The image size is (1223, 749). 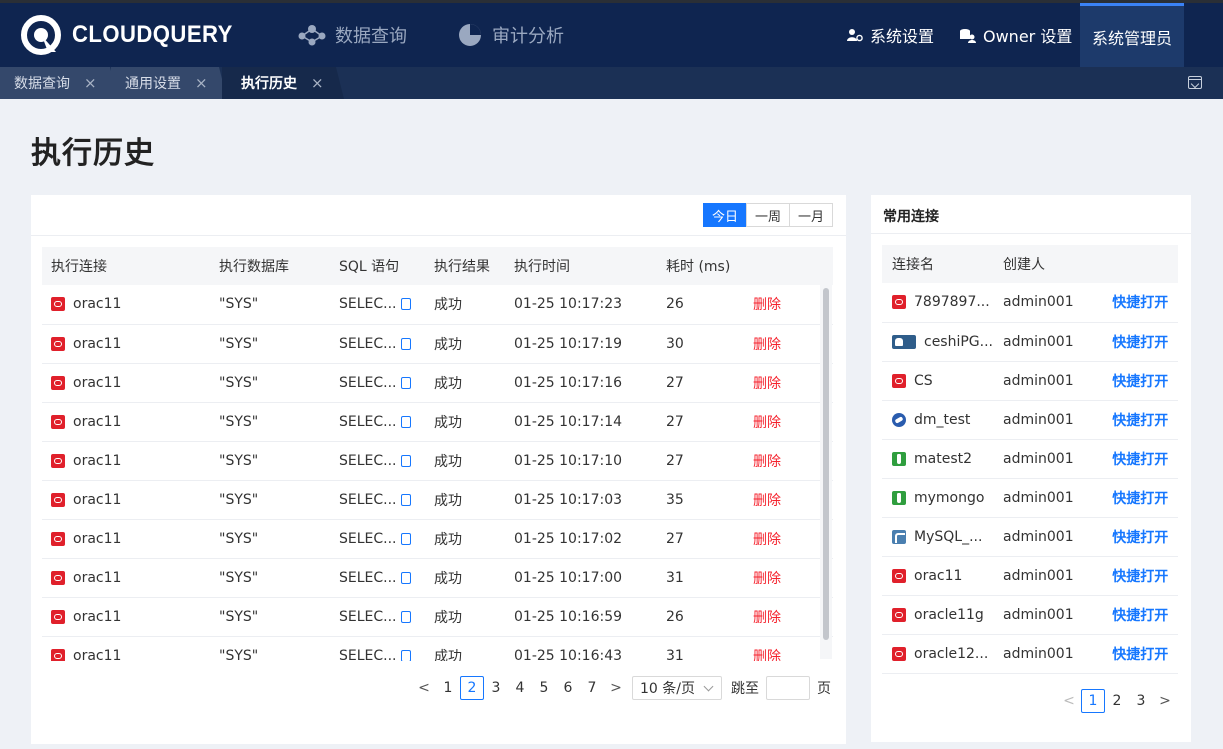 I want to click on column-header-cost: 耗时 (ms), so click(x=700, y=266).